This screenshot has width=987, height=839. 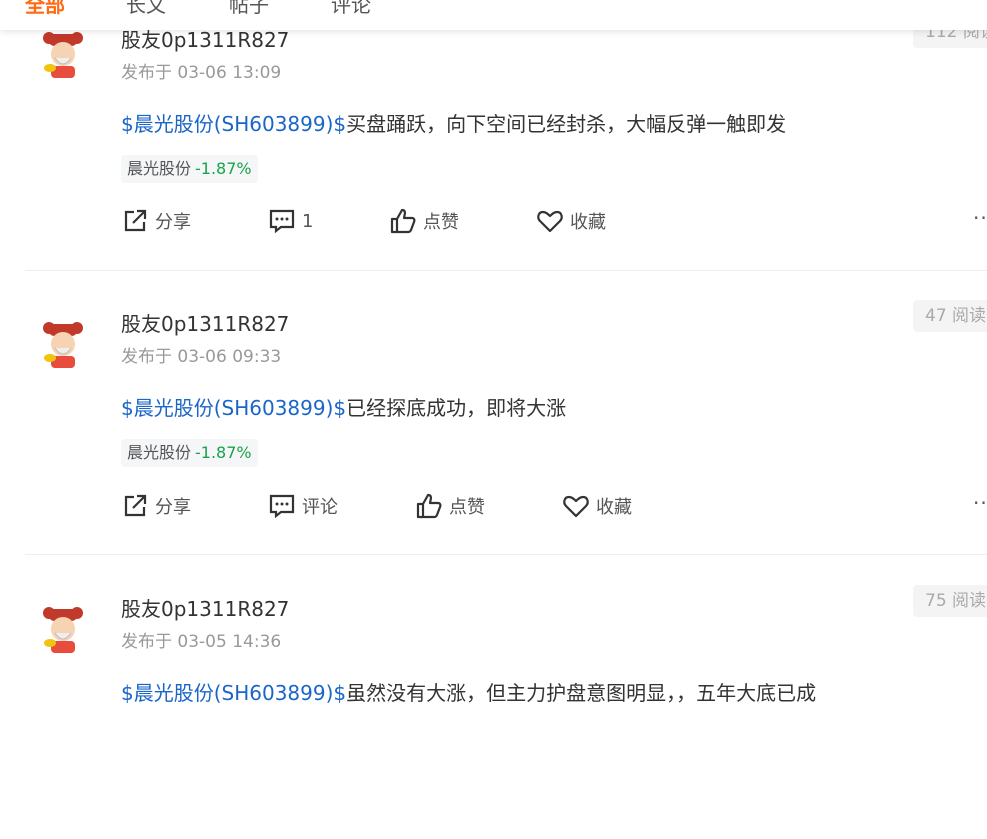 I want to click on post-time: 发布于 03-06 09:33, so click(x=201, y=357).